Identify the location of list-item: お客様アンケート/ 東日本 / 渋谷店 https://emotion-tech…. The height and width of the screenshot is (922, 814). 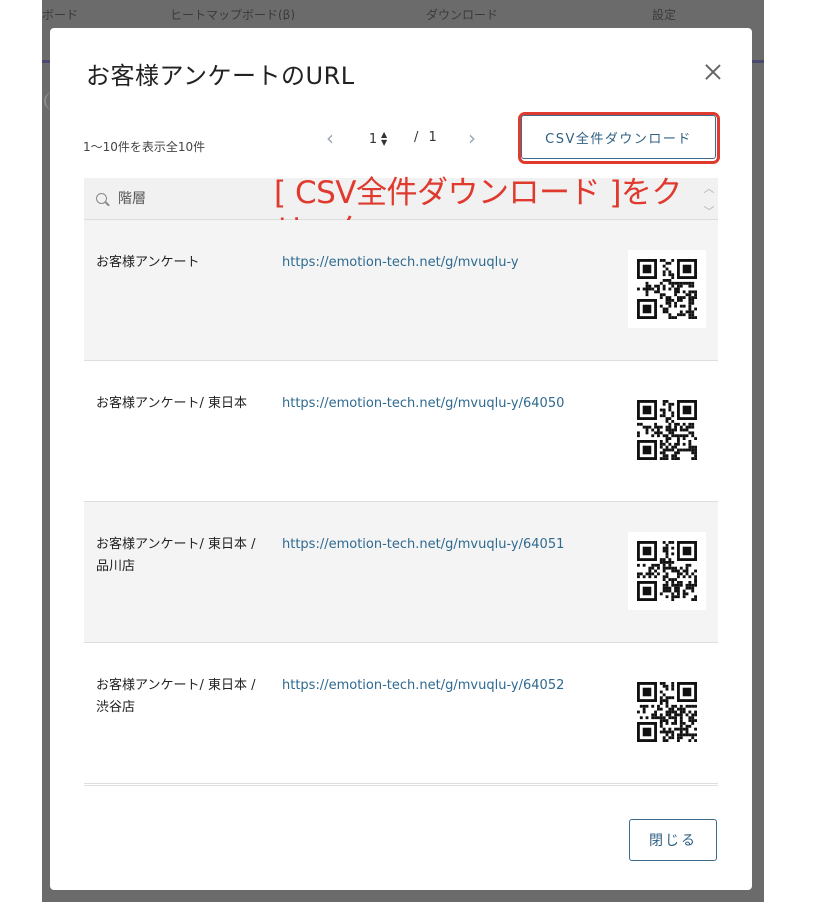
(401, 713).